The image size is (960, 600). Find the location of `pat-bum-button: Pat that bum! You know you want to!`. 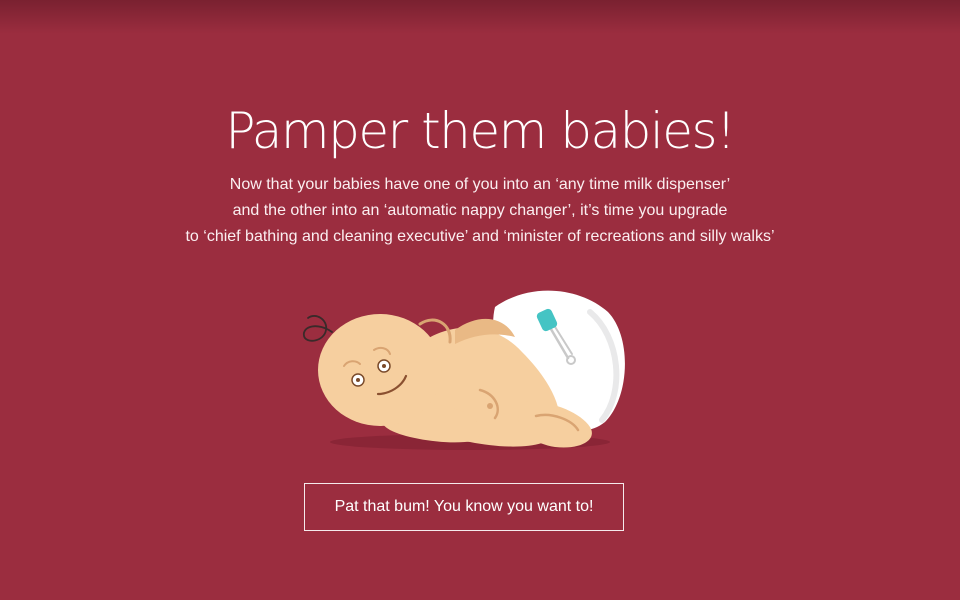

pat-bum-button: Pat that bum! You know you want to! is located at coordinates (464, 507).